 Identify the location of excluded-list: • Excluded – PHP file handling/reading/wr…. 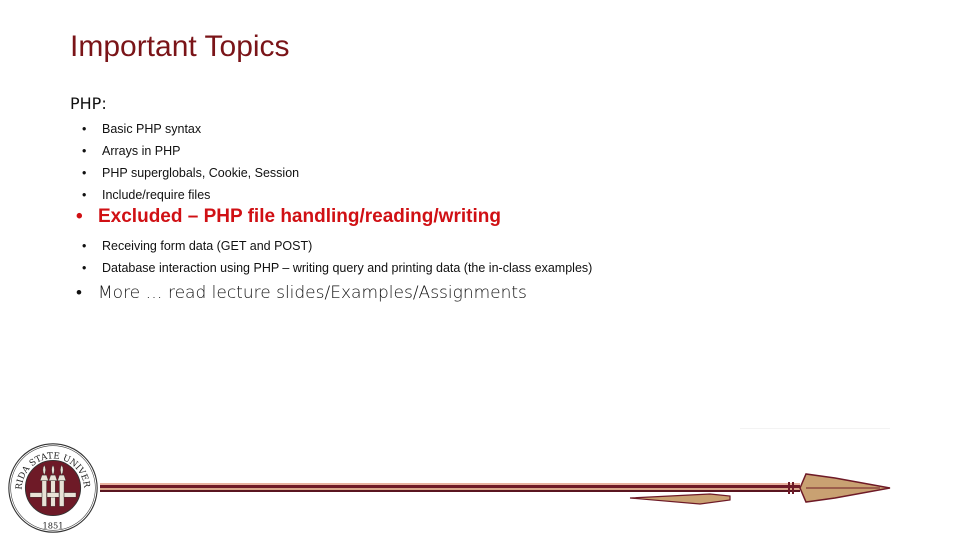
(288, 217).